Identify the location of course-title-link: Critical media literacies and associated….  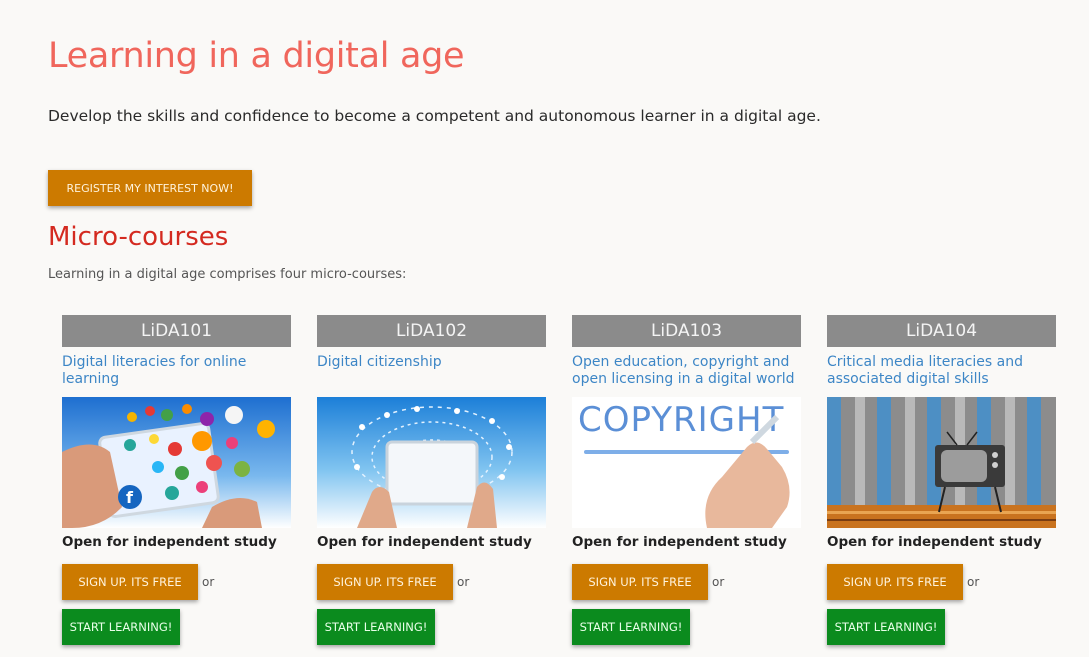
(941, 371).